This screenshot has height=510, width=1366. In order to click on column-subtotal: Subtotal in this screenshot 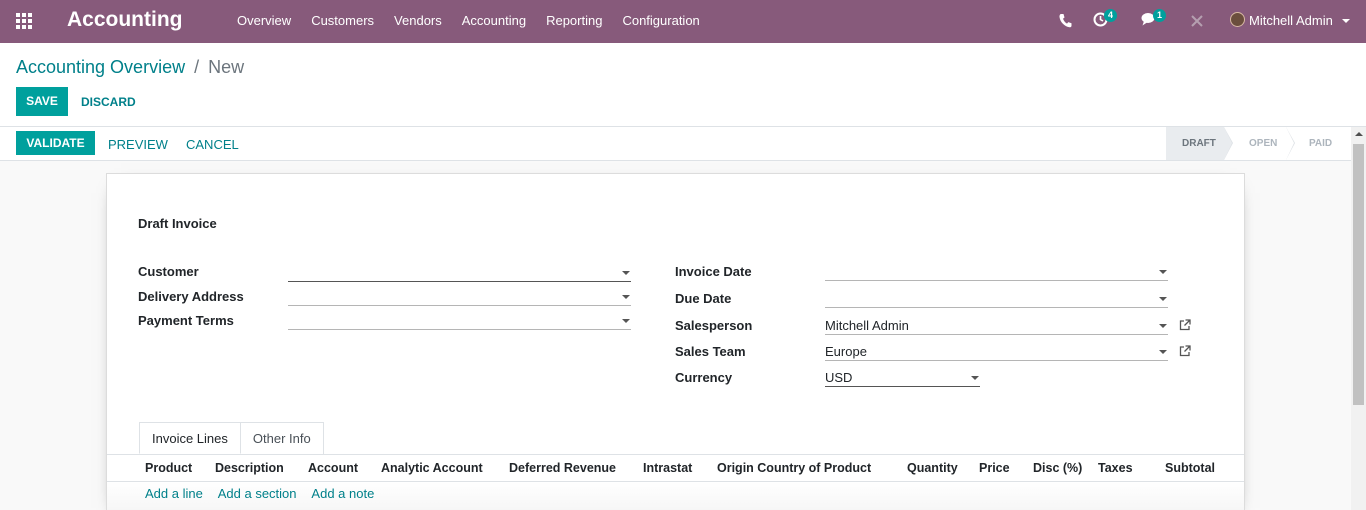, I will do `click(1190, 468)`.